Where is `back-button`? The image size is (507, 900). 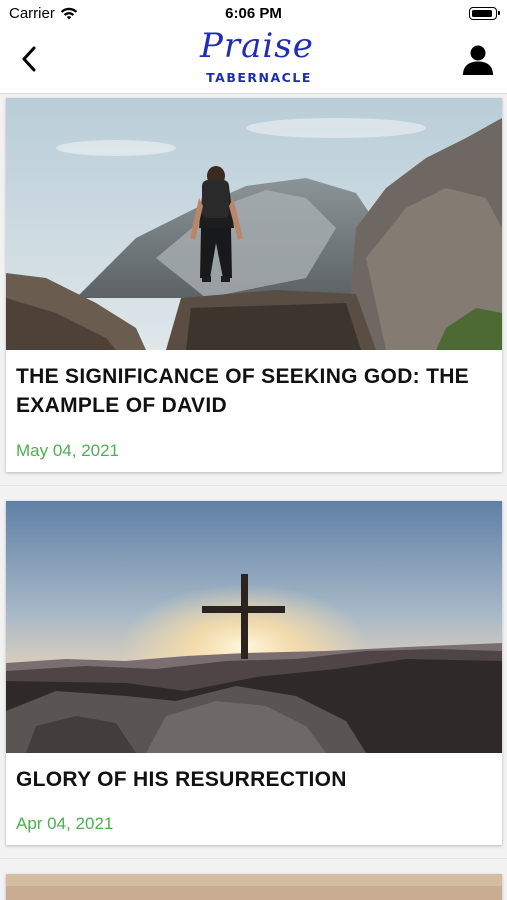
back-button is located at coordinates (29, 59).